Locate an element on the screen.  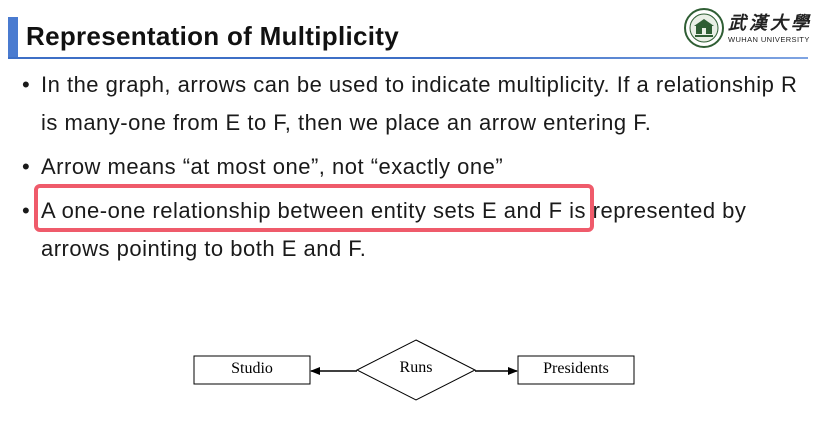
university-logo: 武漢大學 WUHAN UNIVERSITY is located at coordinates (748, 30).